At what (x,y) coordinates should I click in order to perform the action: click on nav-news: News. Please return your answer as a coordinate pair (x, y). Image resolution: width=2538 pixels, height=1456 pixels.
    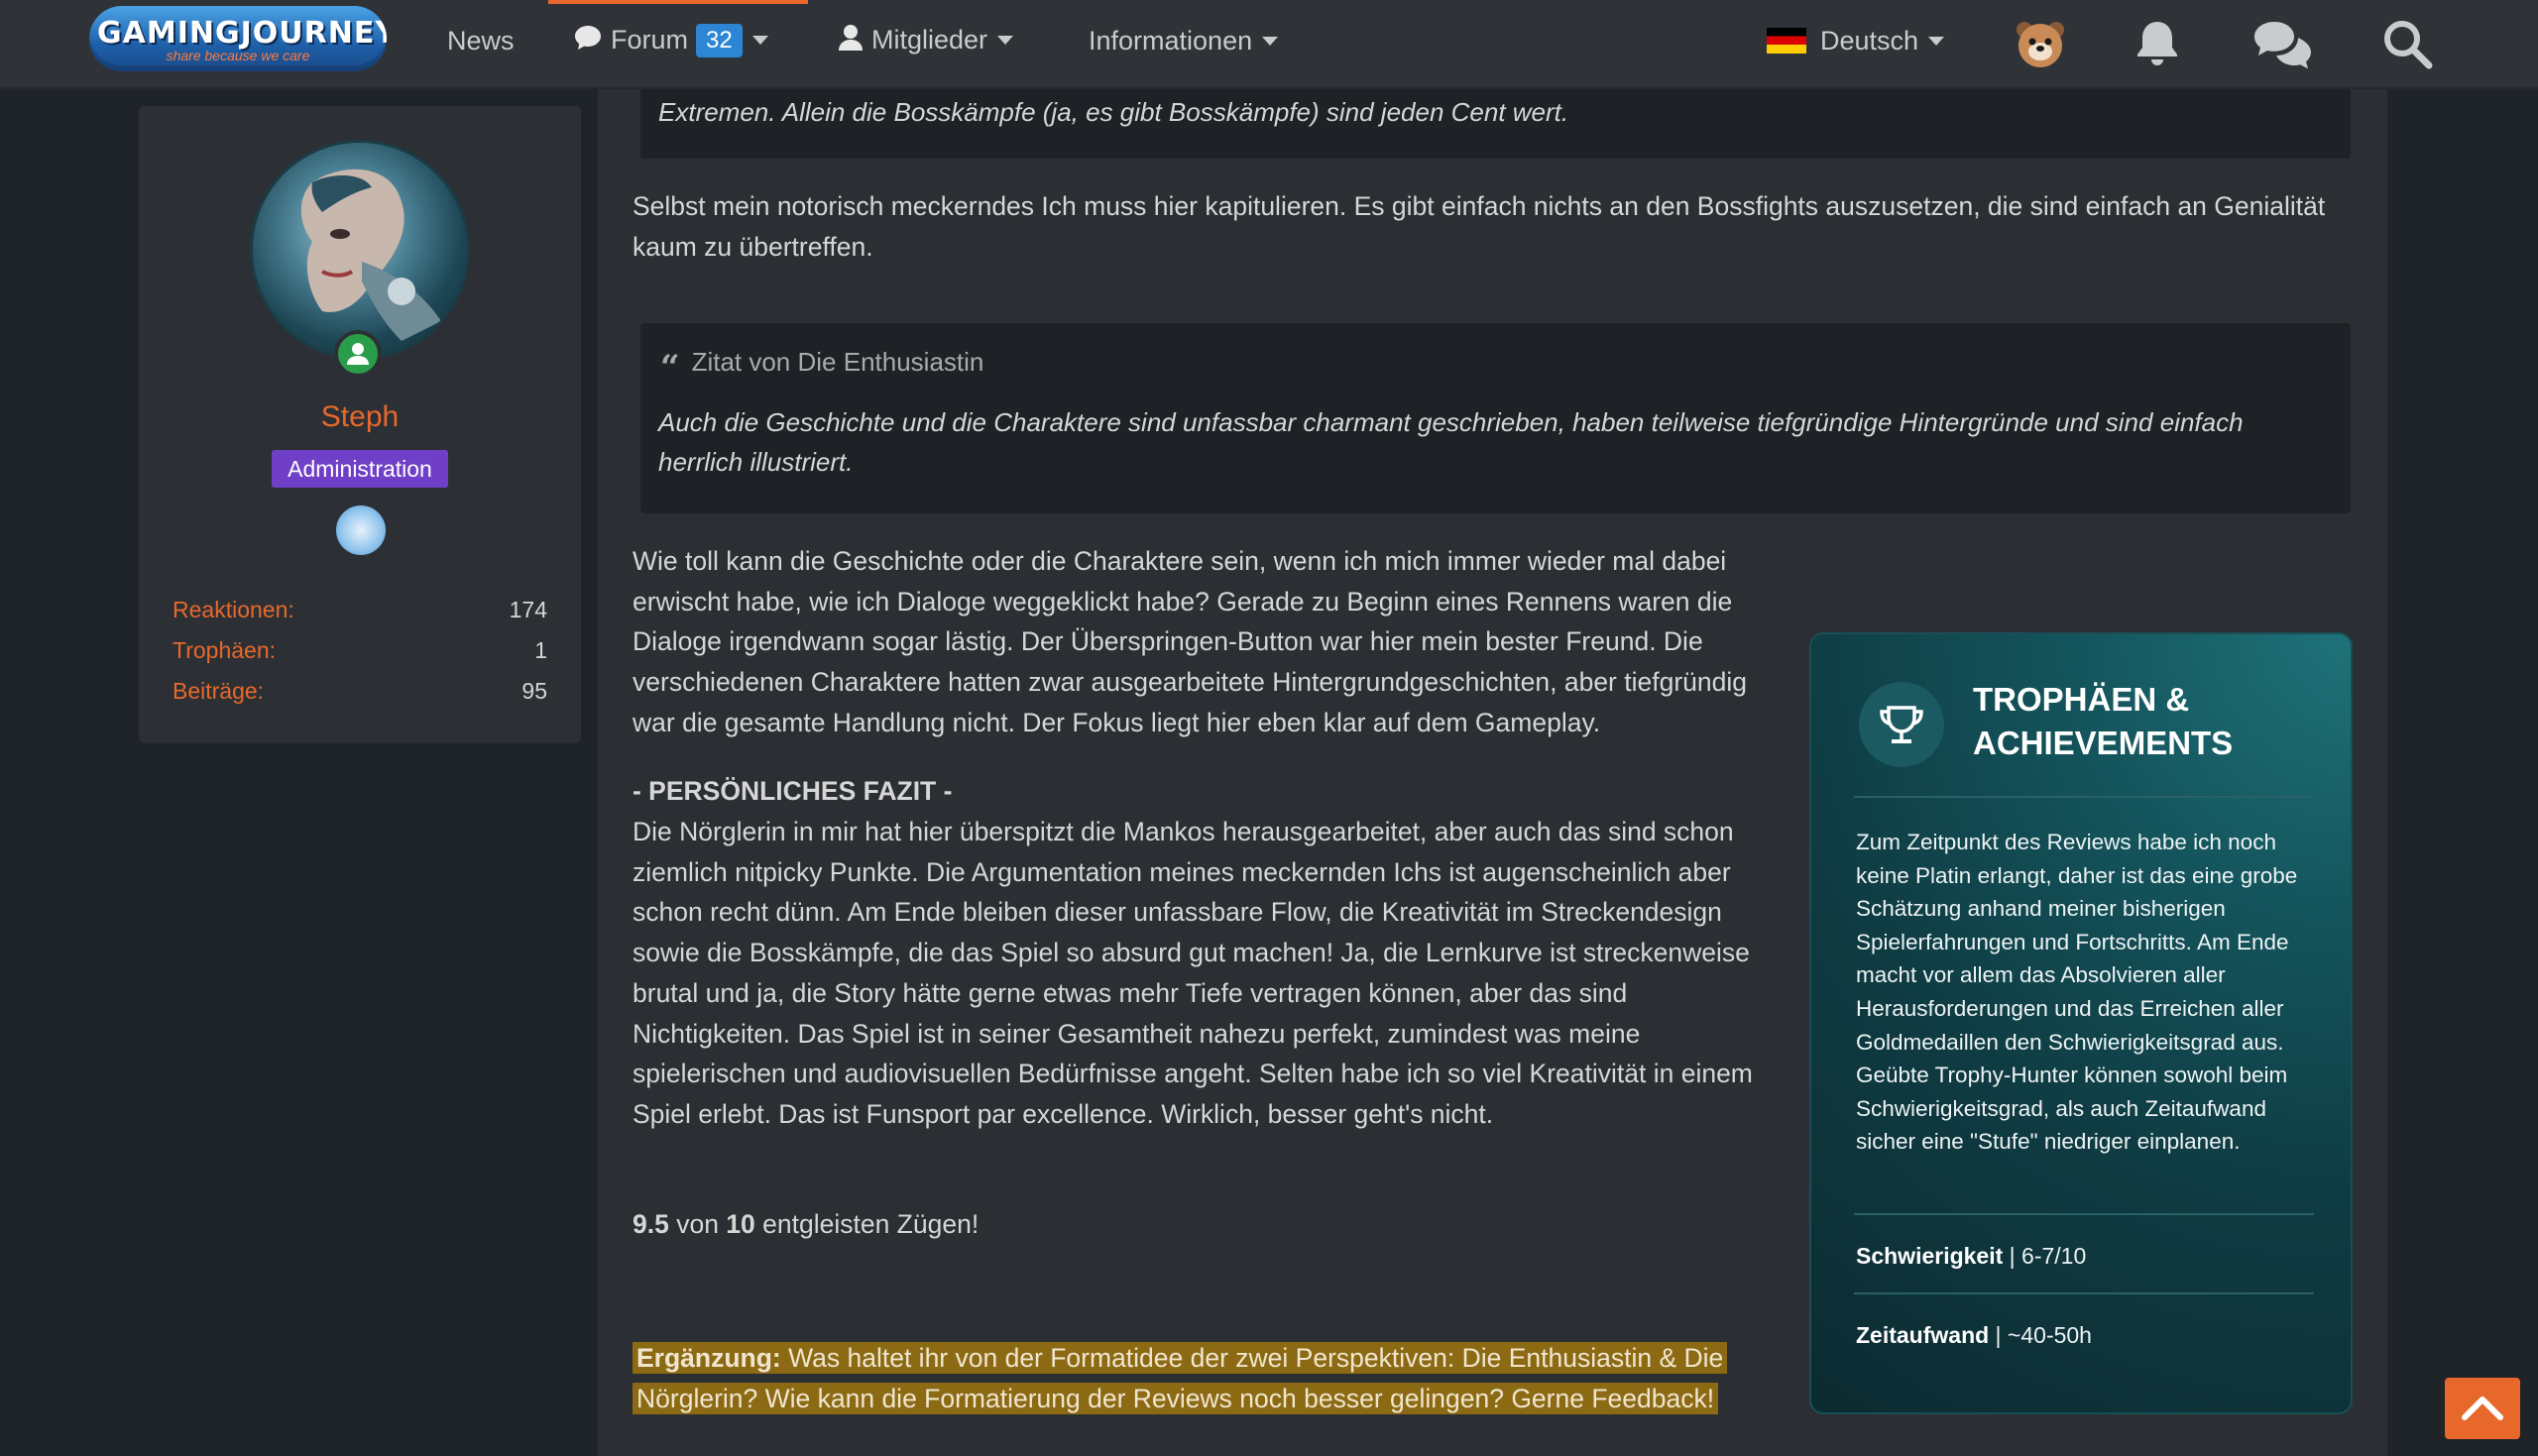
    Looking at the image, I should click on (481, 41).